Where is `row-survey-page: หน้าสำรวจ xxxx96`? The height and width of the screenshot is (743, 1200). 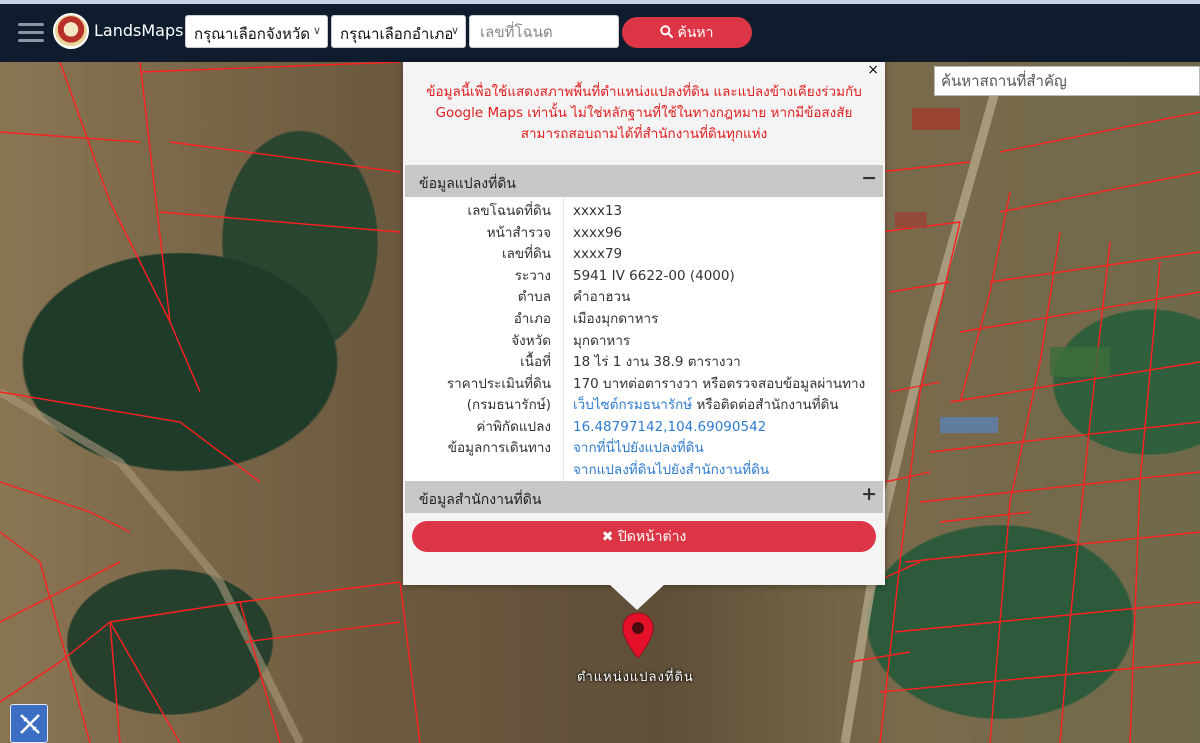
row-survey-page: หน้าสำรวจ xxxx96 is located at coordinates (644, 234).